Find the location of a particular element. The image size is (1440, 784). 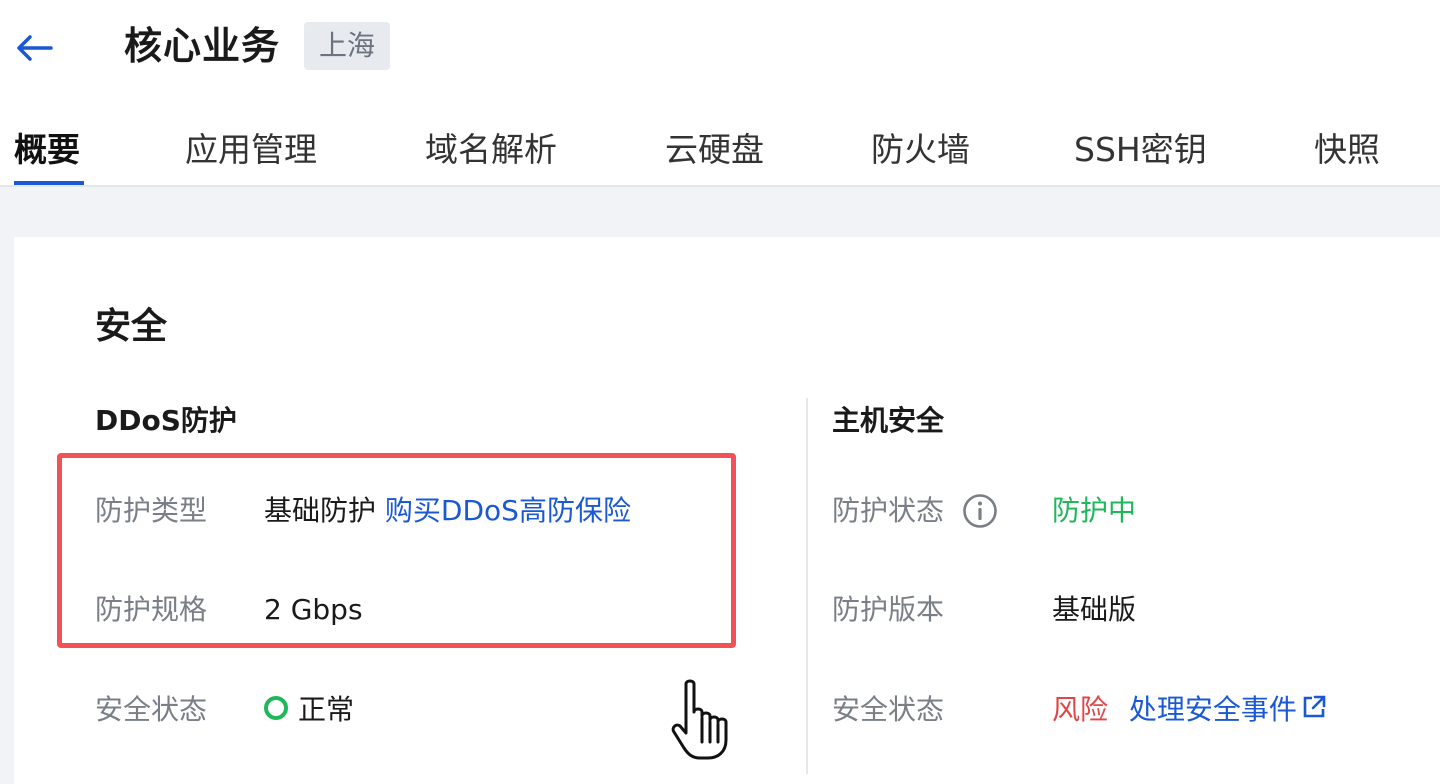

external-link-icon is located at coordinates (1314, 706).